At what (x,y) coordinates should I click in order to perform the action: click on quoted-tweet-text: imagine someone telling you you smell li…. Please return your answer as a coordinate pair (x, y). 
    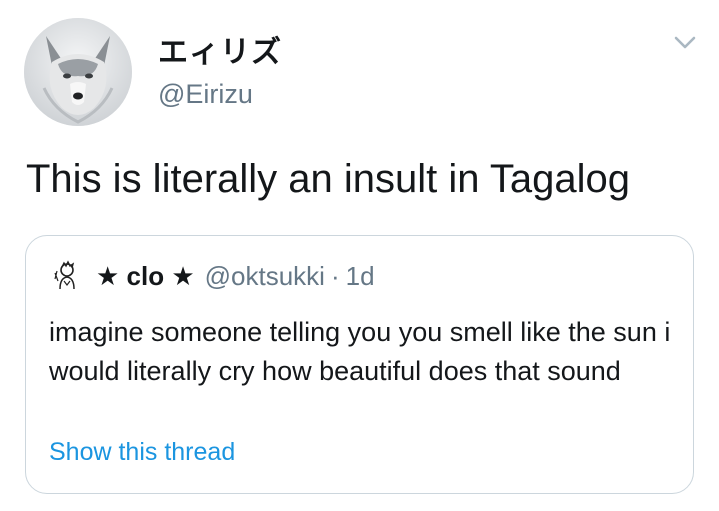
    Looking at the image, I should click on (360, 351).